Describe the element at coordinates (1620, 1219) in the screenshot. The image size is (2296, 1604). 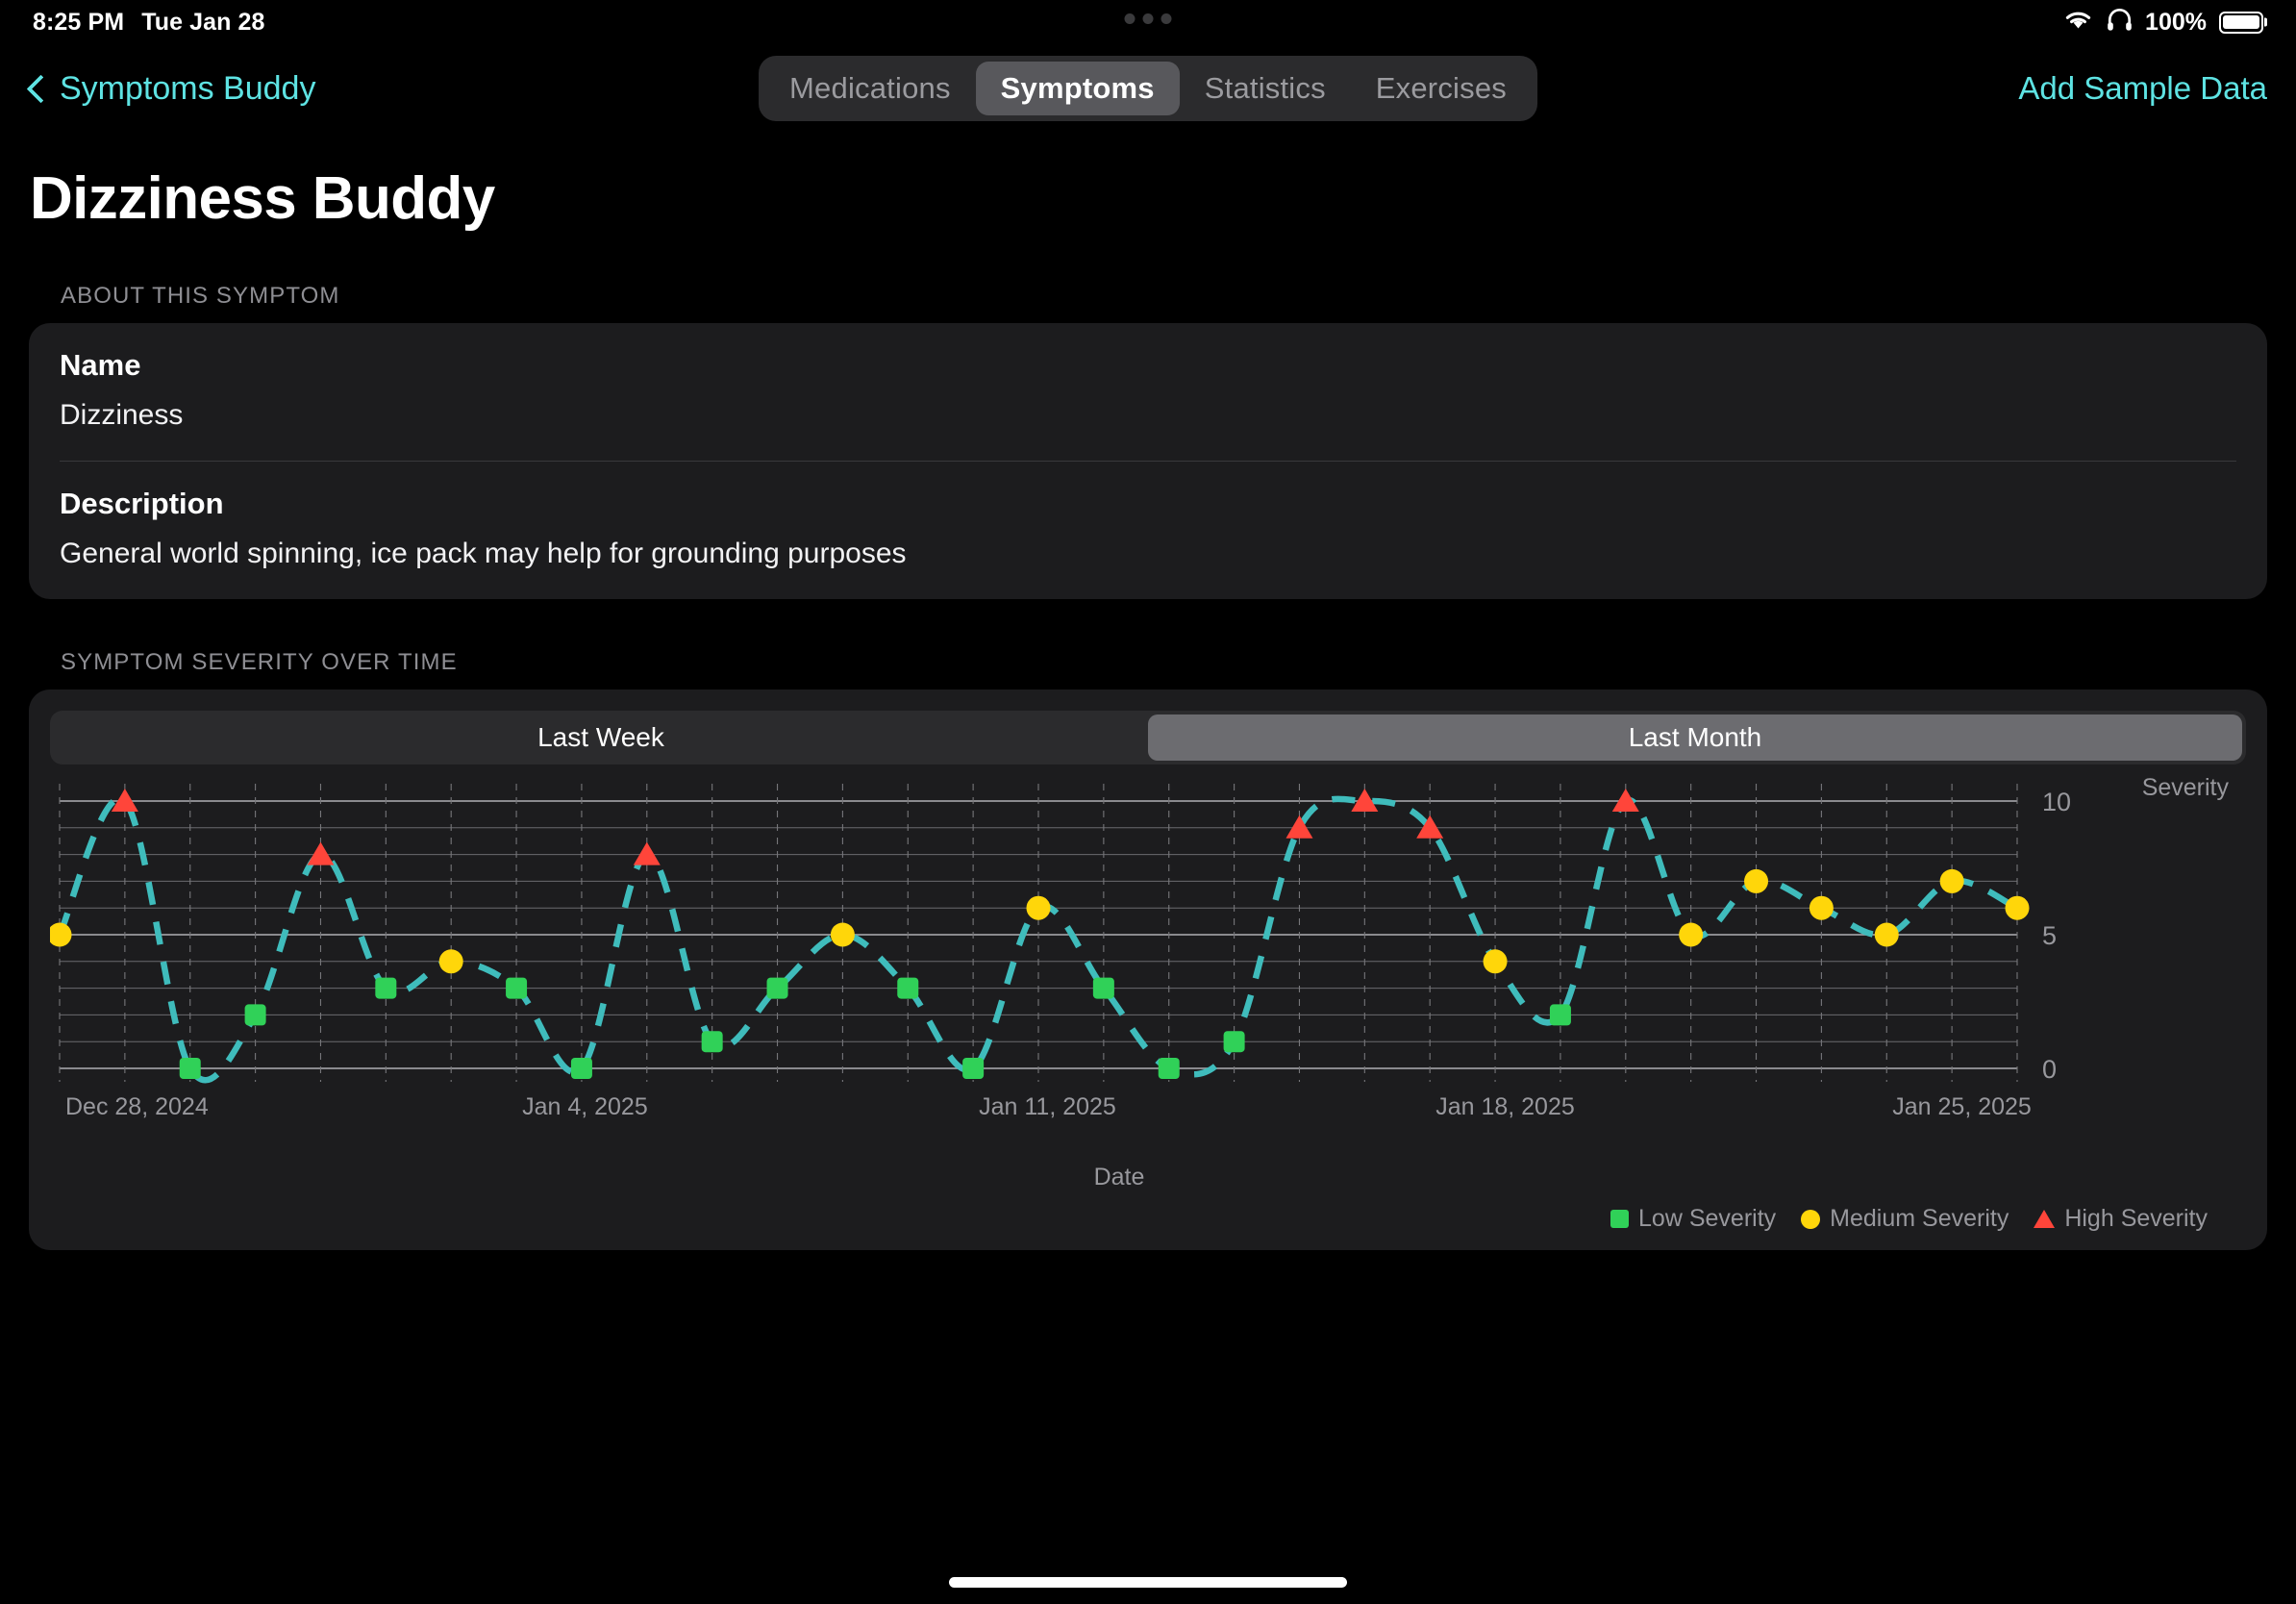
I see `low-severity-square-icon` at that location.